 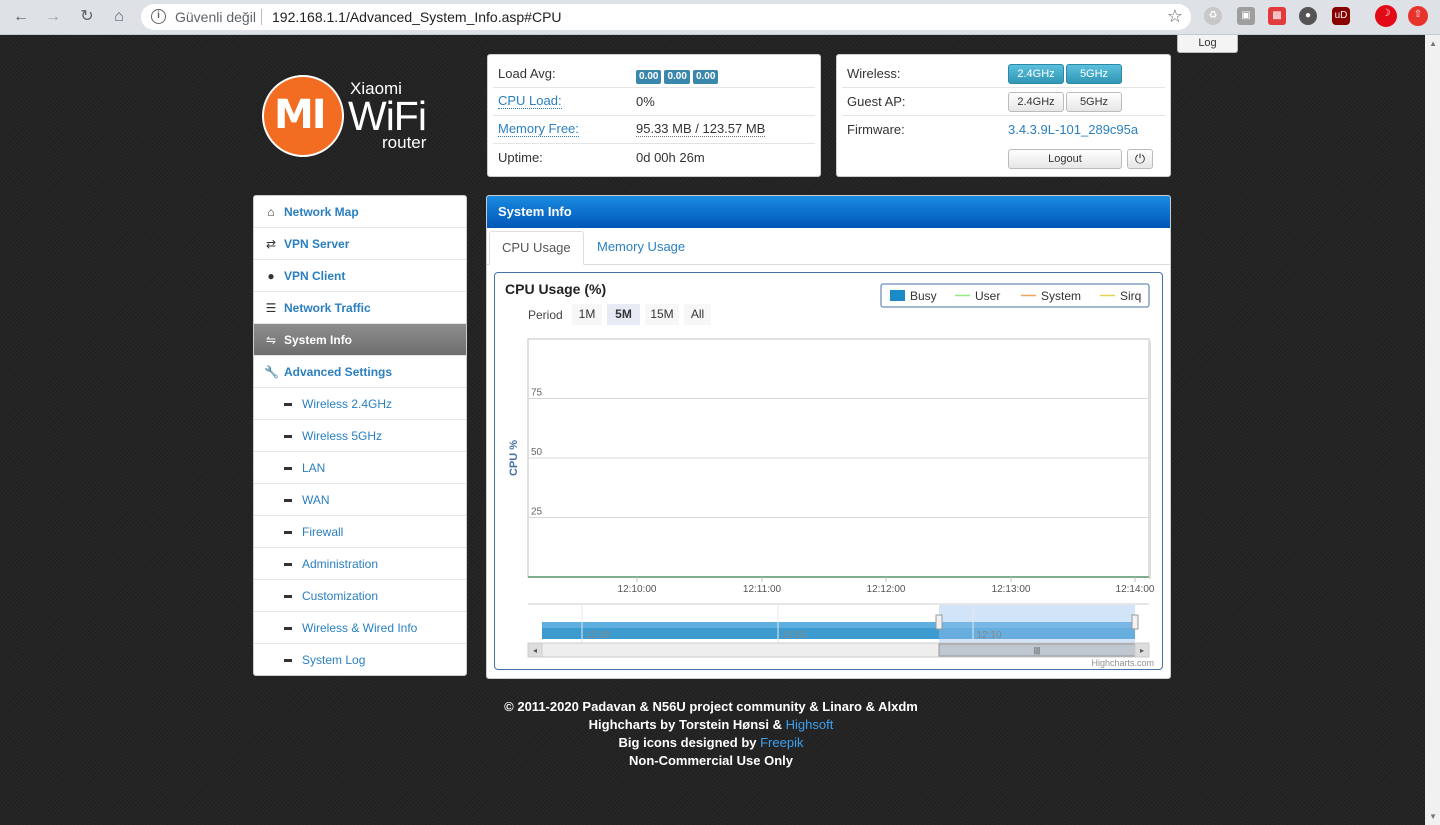 I want to click on uptime-label: Uptime:, so click(x=520, y=157).